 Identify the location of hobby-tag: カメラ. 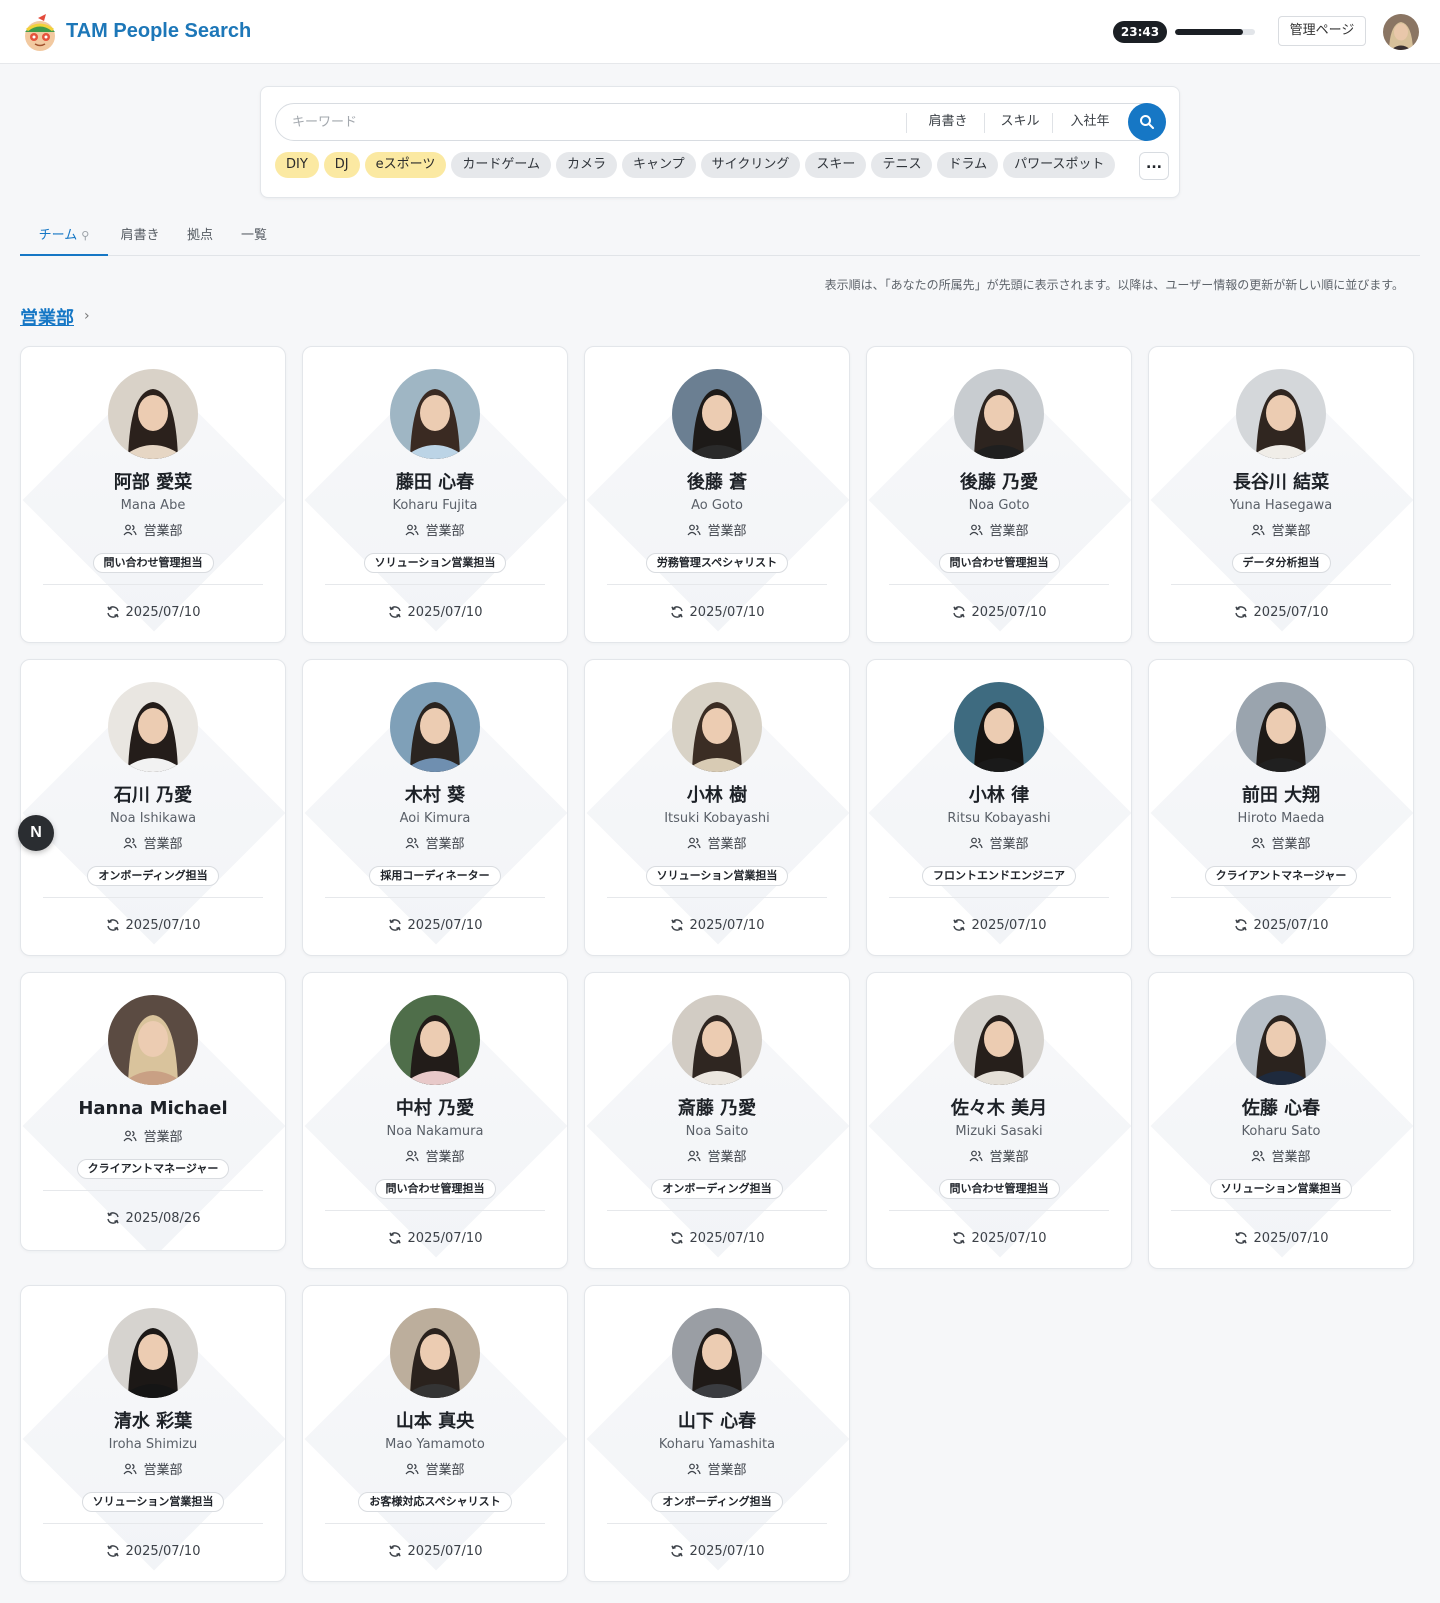
(587, 165).